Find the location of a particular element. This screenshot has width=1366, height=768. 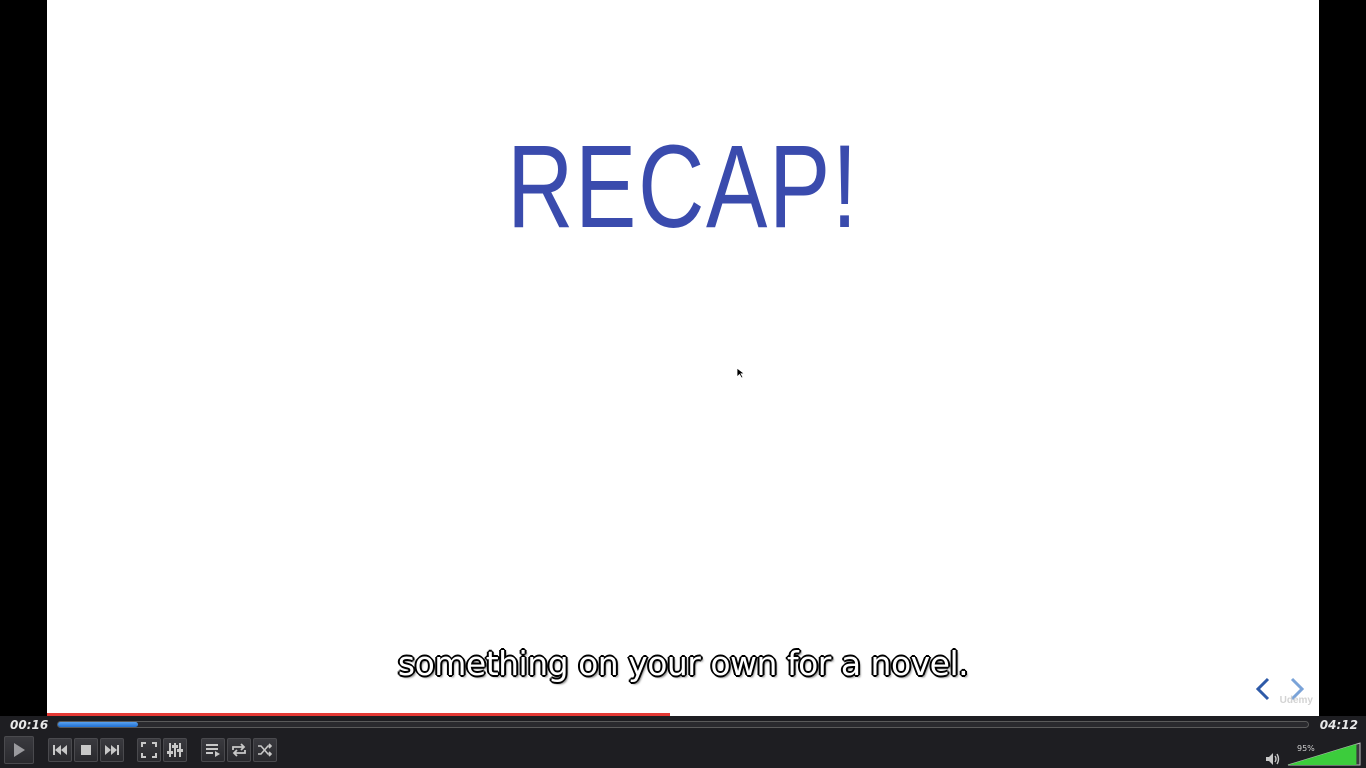

shuffle-icon is located at coordinates (265, 750).